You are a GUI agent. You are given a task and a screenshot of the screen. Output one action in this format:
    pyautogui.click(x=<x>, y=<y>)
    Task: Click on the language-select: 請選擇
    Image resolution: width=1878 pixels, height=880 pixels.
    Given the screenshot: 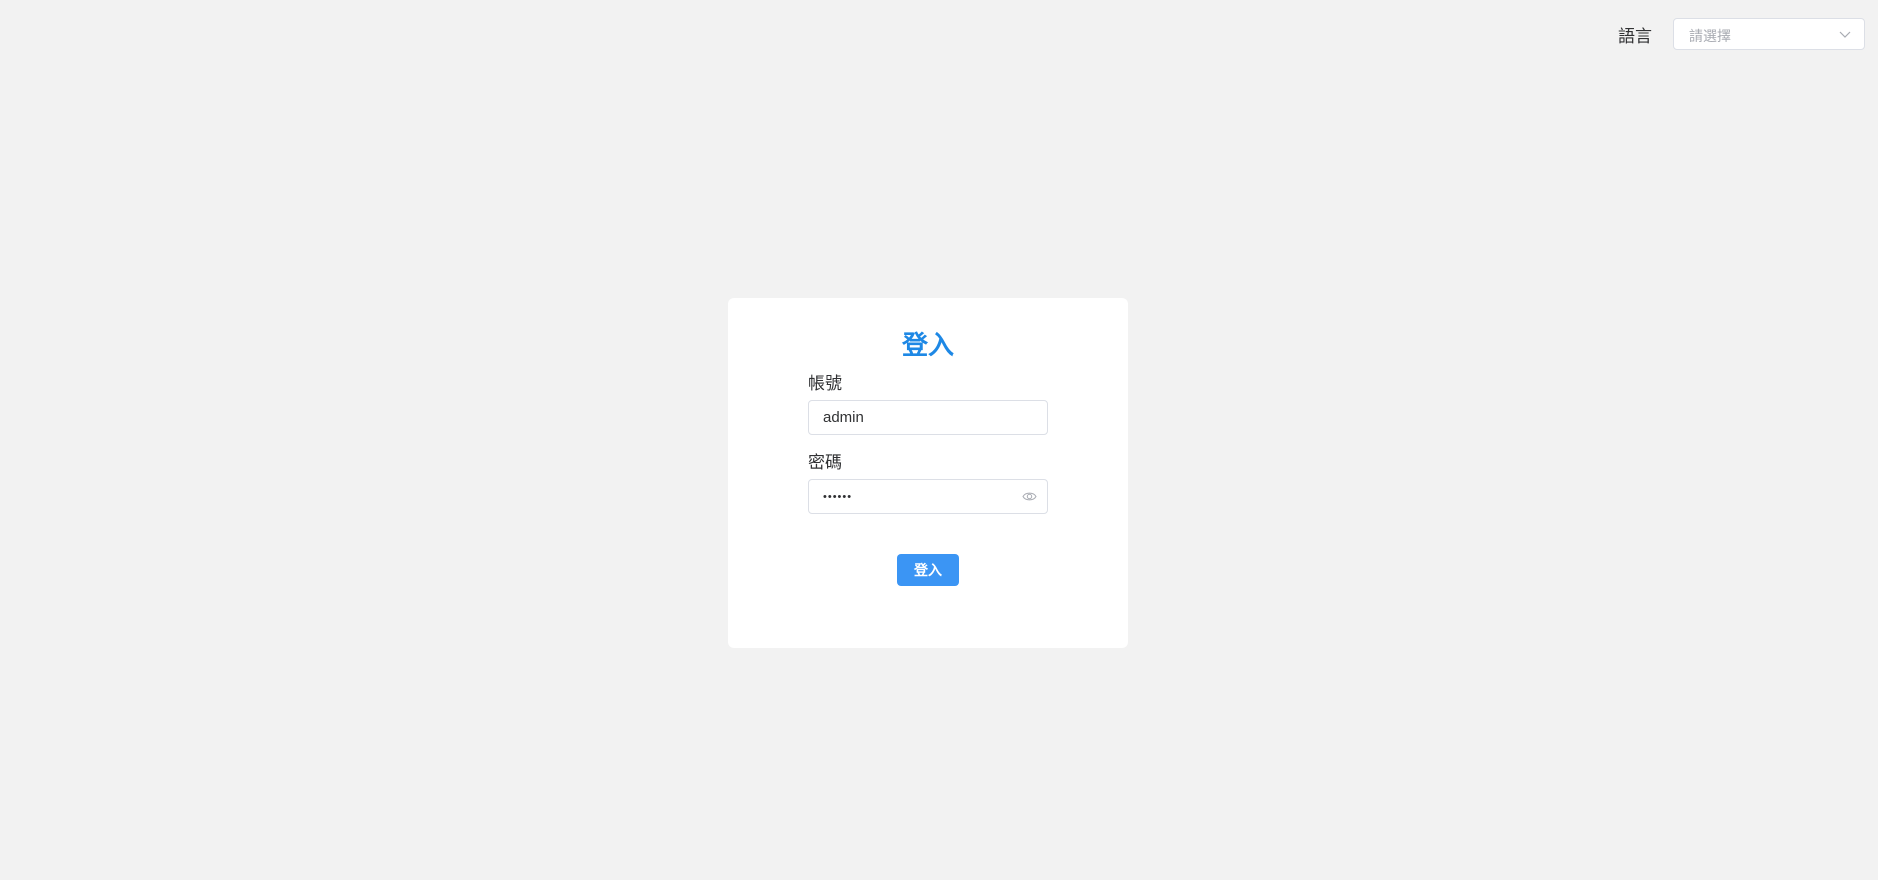 What is the action you would take?
    pyautogui.click(x=1769, y=34)
    